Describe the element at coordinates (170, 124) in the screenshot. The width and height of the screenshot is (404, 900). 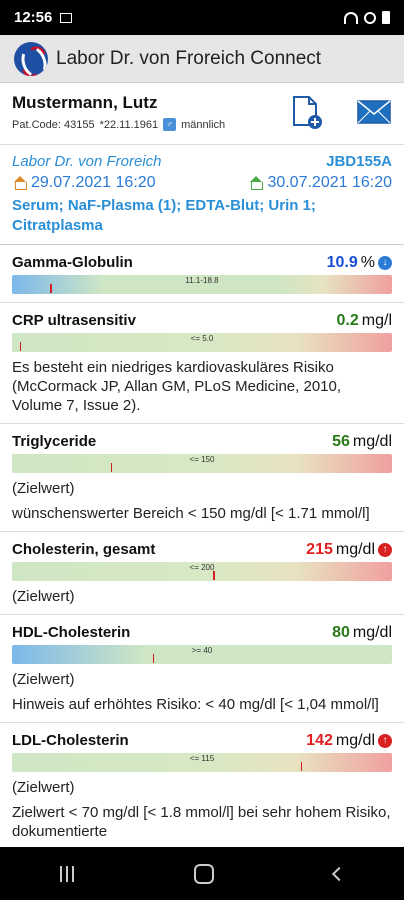
I see `gender-icon: ♂` at that location.